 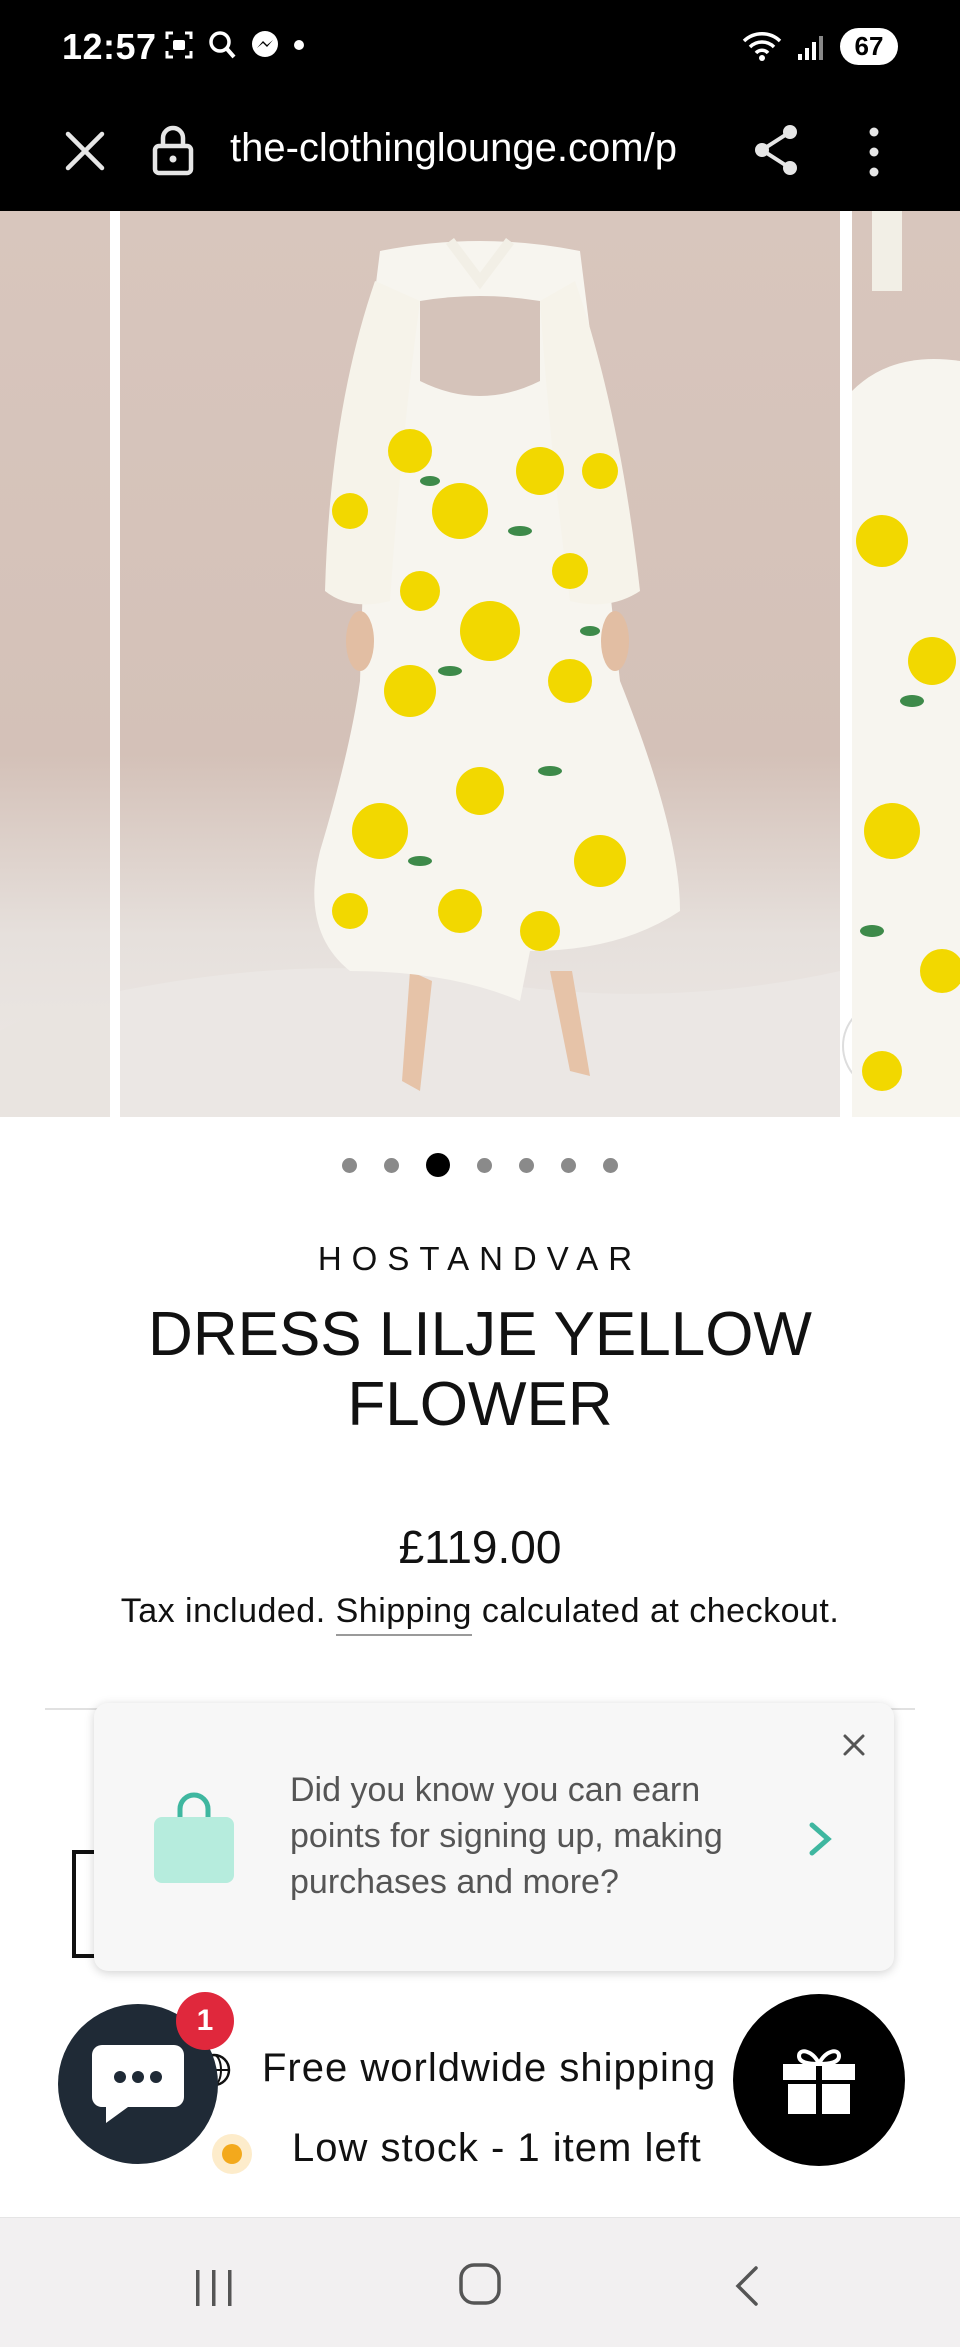 I want to click on recent-apps-icon, so click(x=214, y=2288).